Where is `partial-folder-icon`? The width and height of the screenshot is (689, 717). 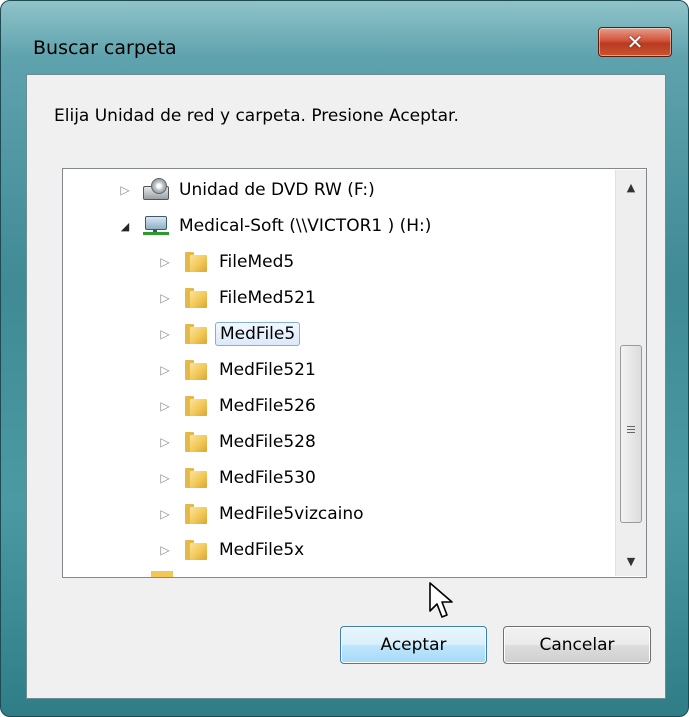
partial-folder-icon is located at coordinates (162, 574).